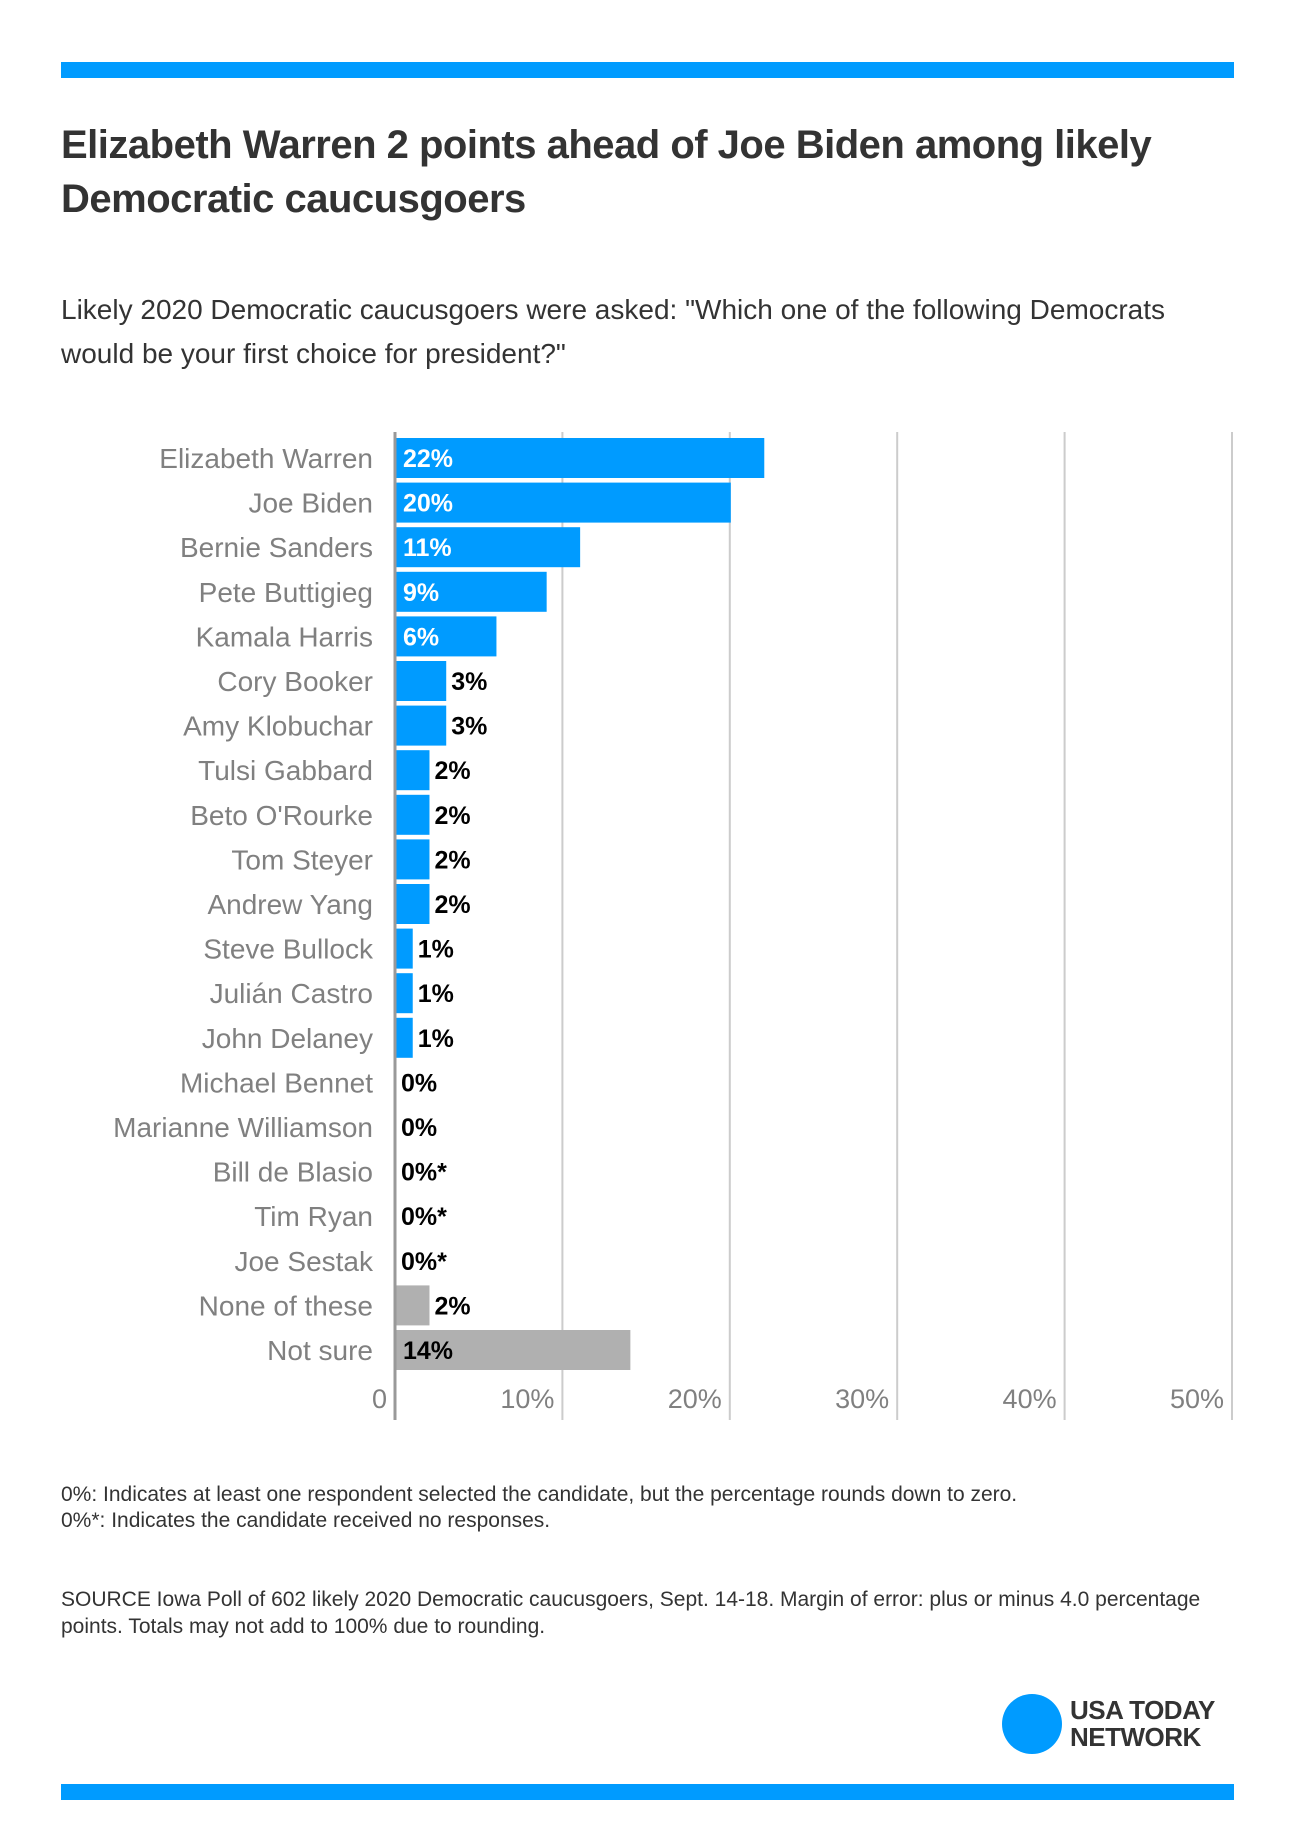 Image resolution: width=1290 pixels, height=1834 pixels. Describe the element at coordinates (243, 1127) in the screenshot. I see `category-label: Marianne Williamson` at that location.